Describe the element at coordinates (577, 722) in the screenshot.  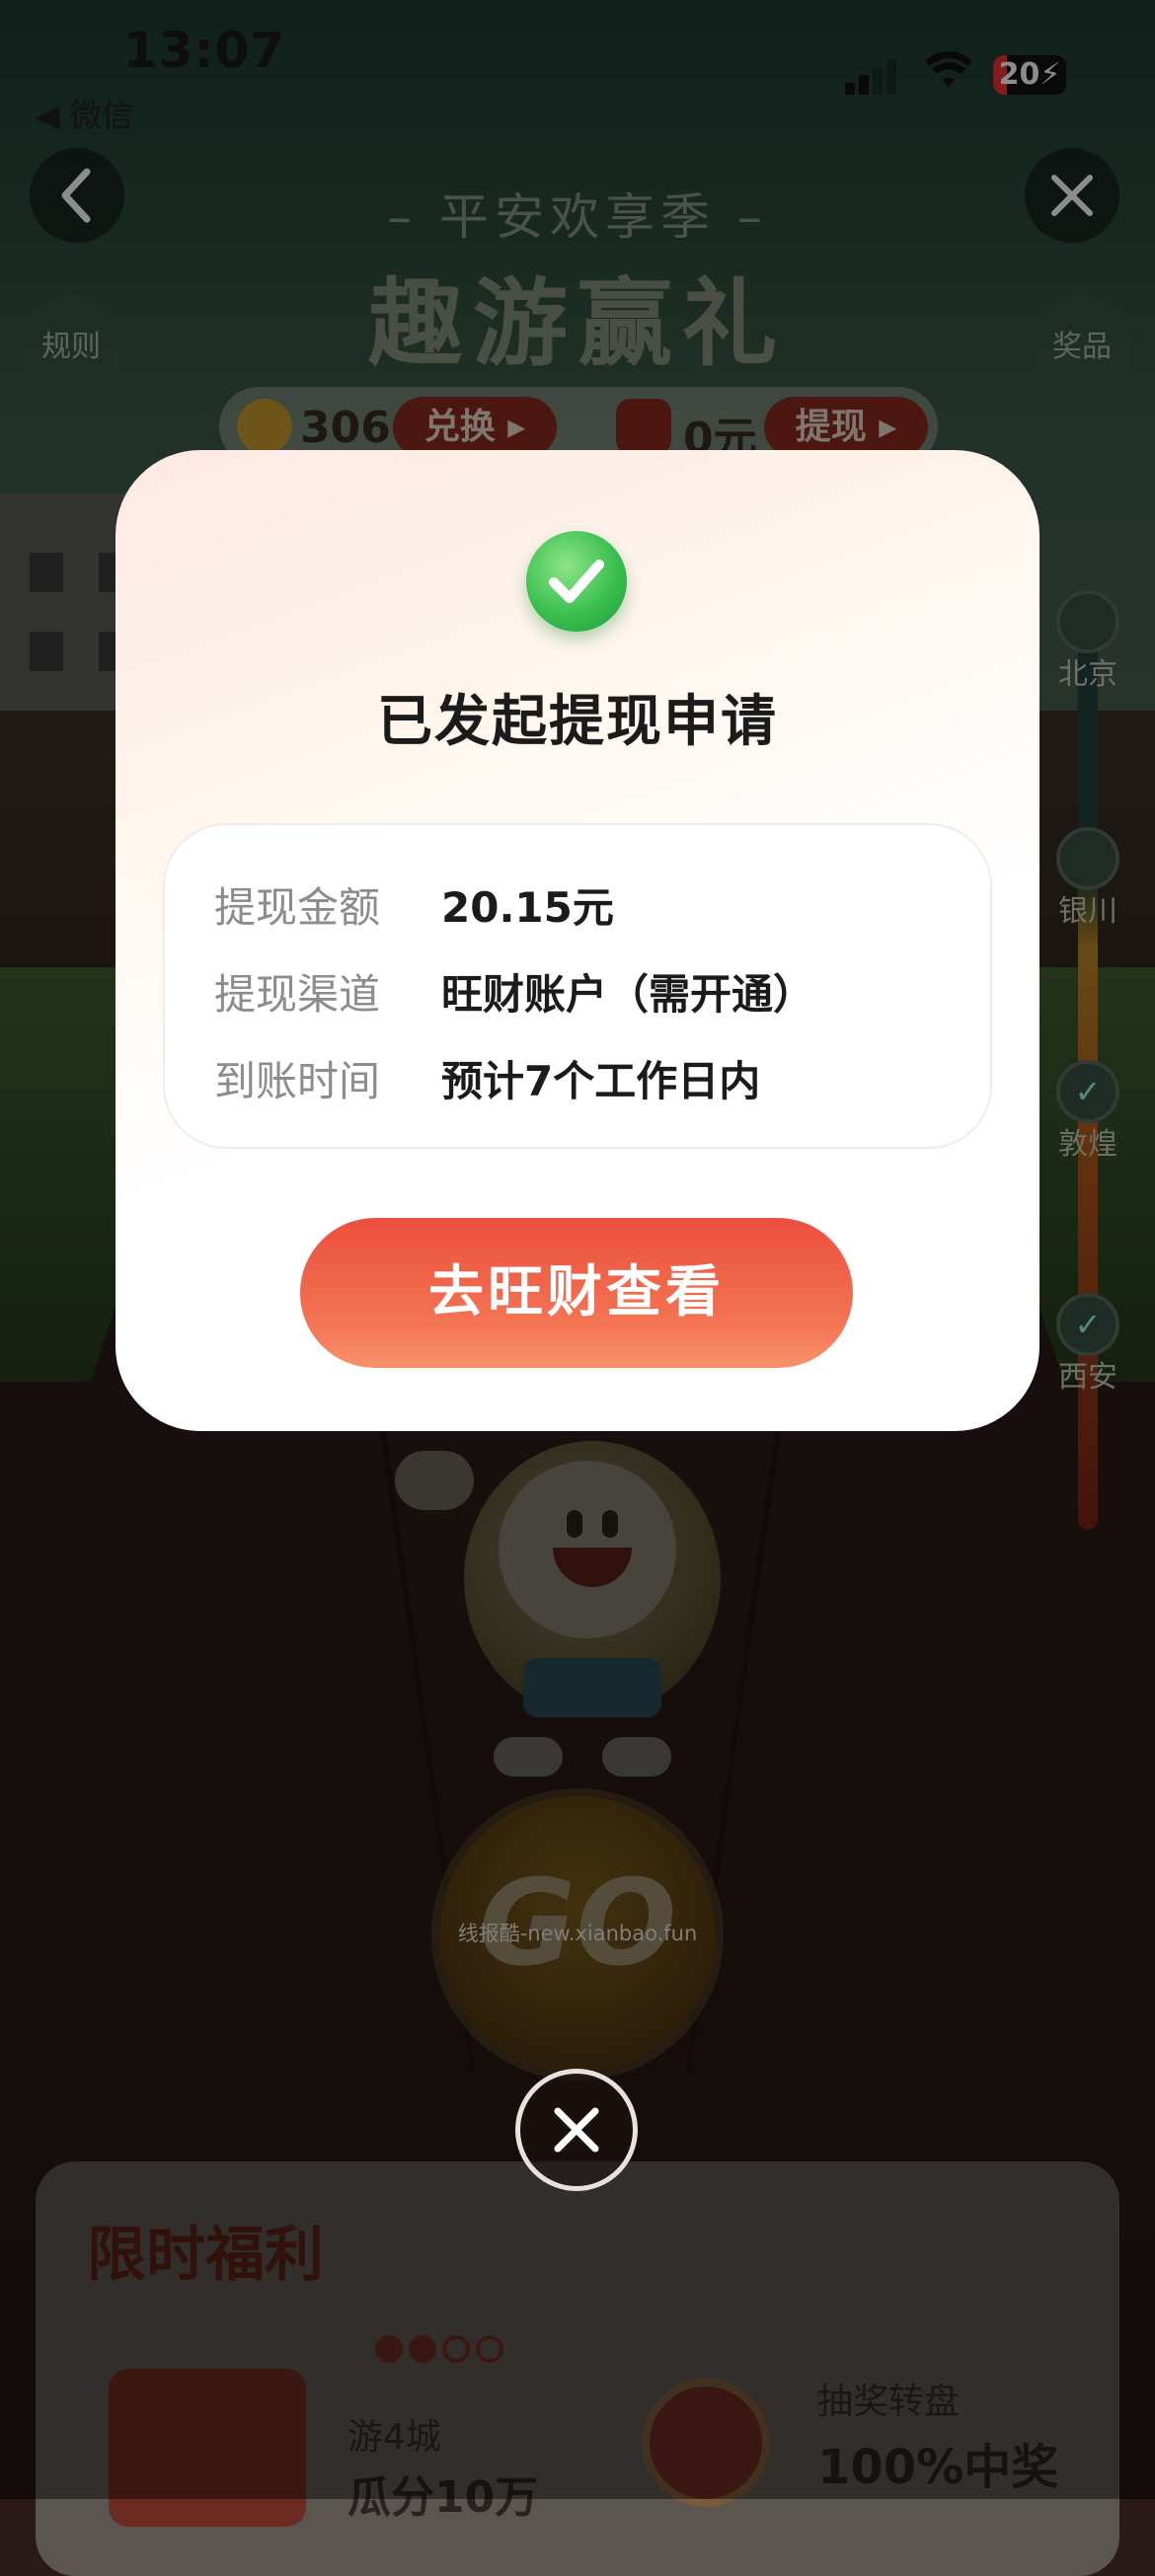
I see `modal-title: 已发起提现申请` at that location.